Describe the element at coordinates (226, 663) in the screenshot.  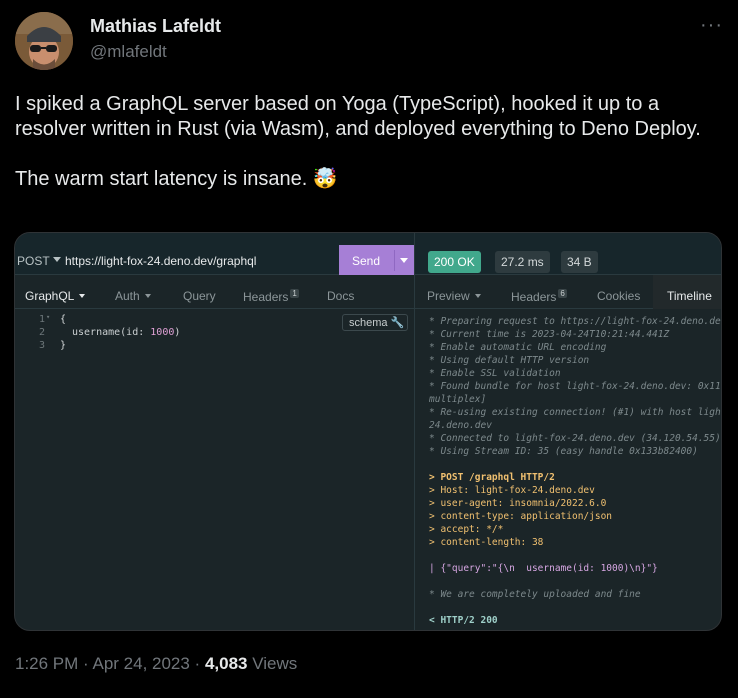
I see `views-count: 4,083` at that location.